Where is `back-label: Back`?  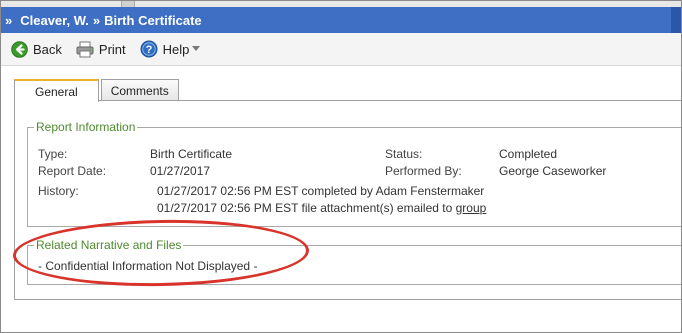 back-label: Back is located at coordinates (47, 49).